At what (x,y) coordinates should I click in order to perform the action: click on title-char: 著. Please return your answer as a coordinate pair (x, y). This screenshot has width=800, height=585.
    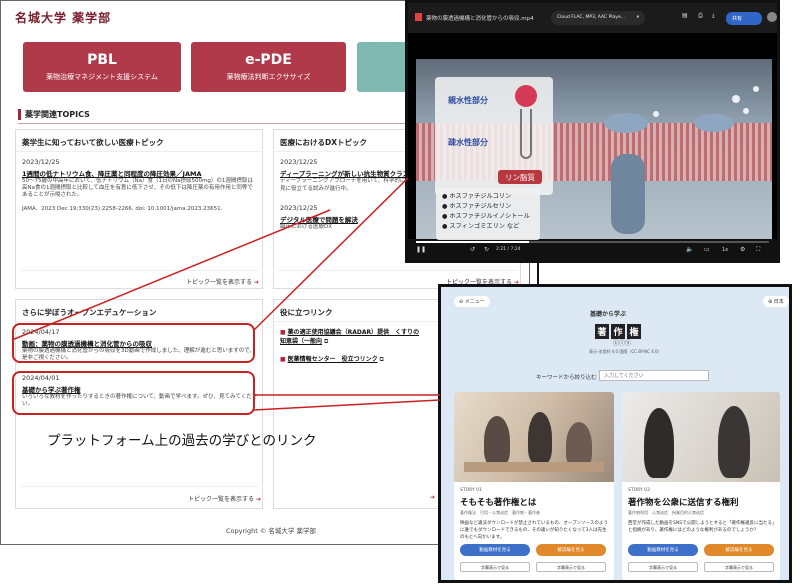
    Looking at the image, I should click on (602, 331).